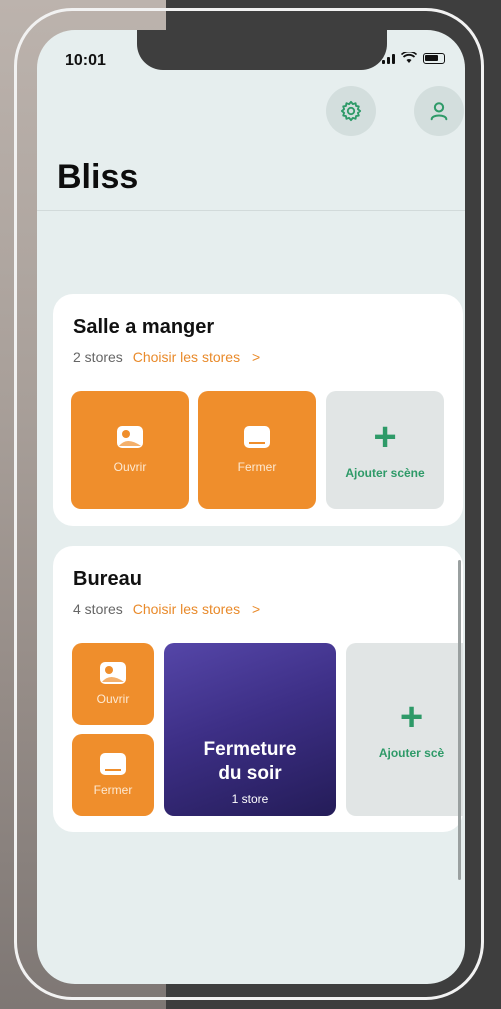  Describe the element at coordinates (250, 773) in the screenshot. I see `scene-name-line2: du soir` at that location.